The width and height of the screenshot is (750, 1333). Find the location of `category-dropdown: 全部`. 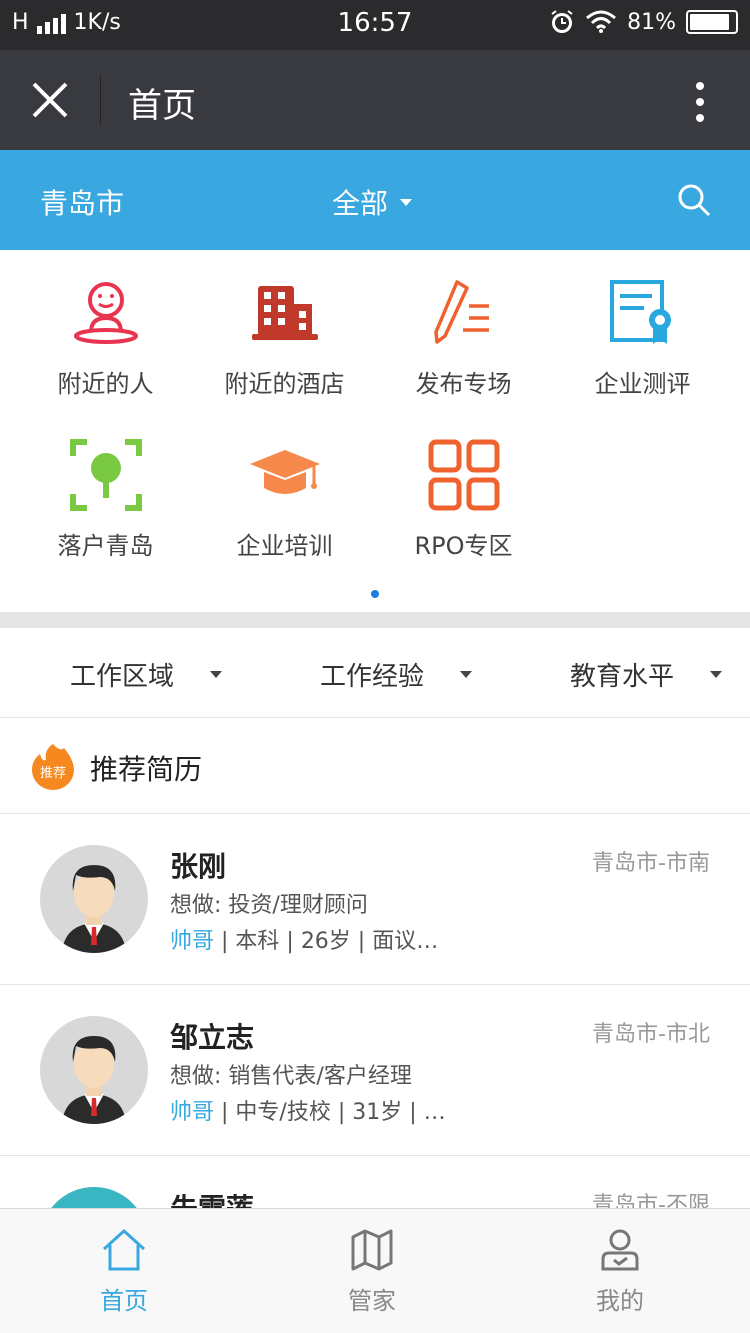

category-dropdown: 全部 is located at coordinates (372, 202).